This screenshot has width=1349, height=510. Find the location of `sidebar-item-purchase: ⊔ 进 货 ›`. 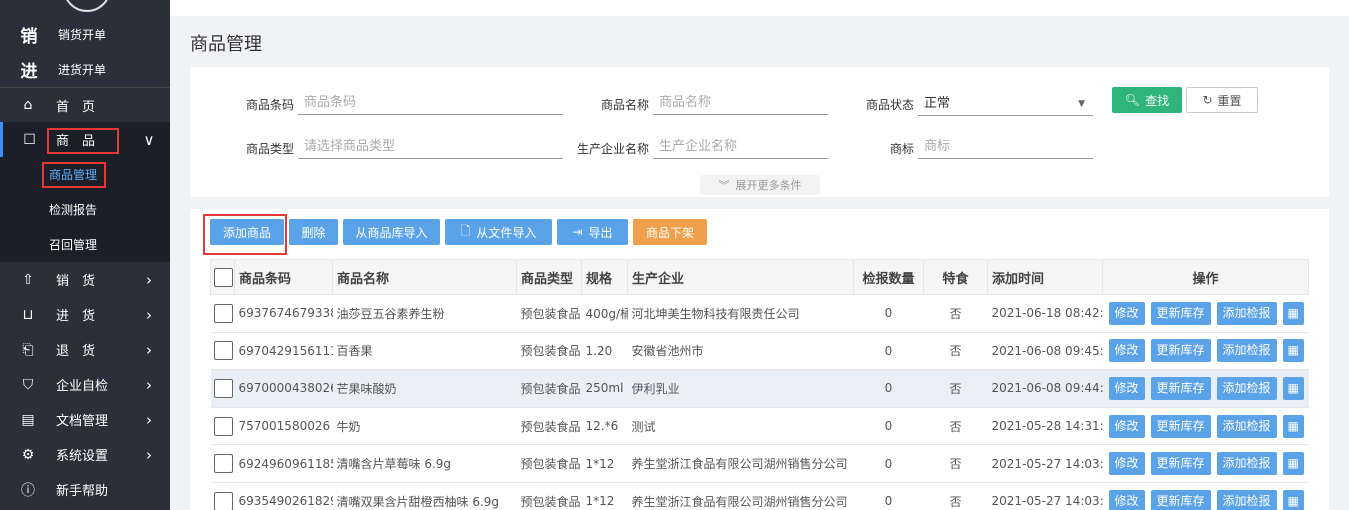

sidebar-item-purchase: ⊔ 进 货 › is located at coordinates (85, 314).